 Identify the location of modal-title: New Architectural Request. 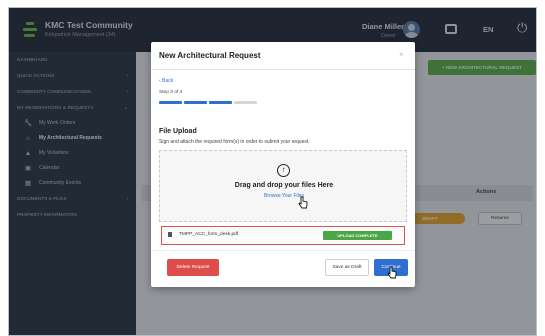
(210, 55).